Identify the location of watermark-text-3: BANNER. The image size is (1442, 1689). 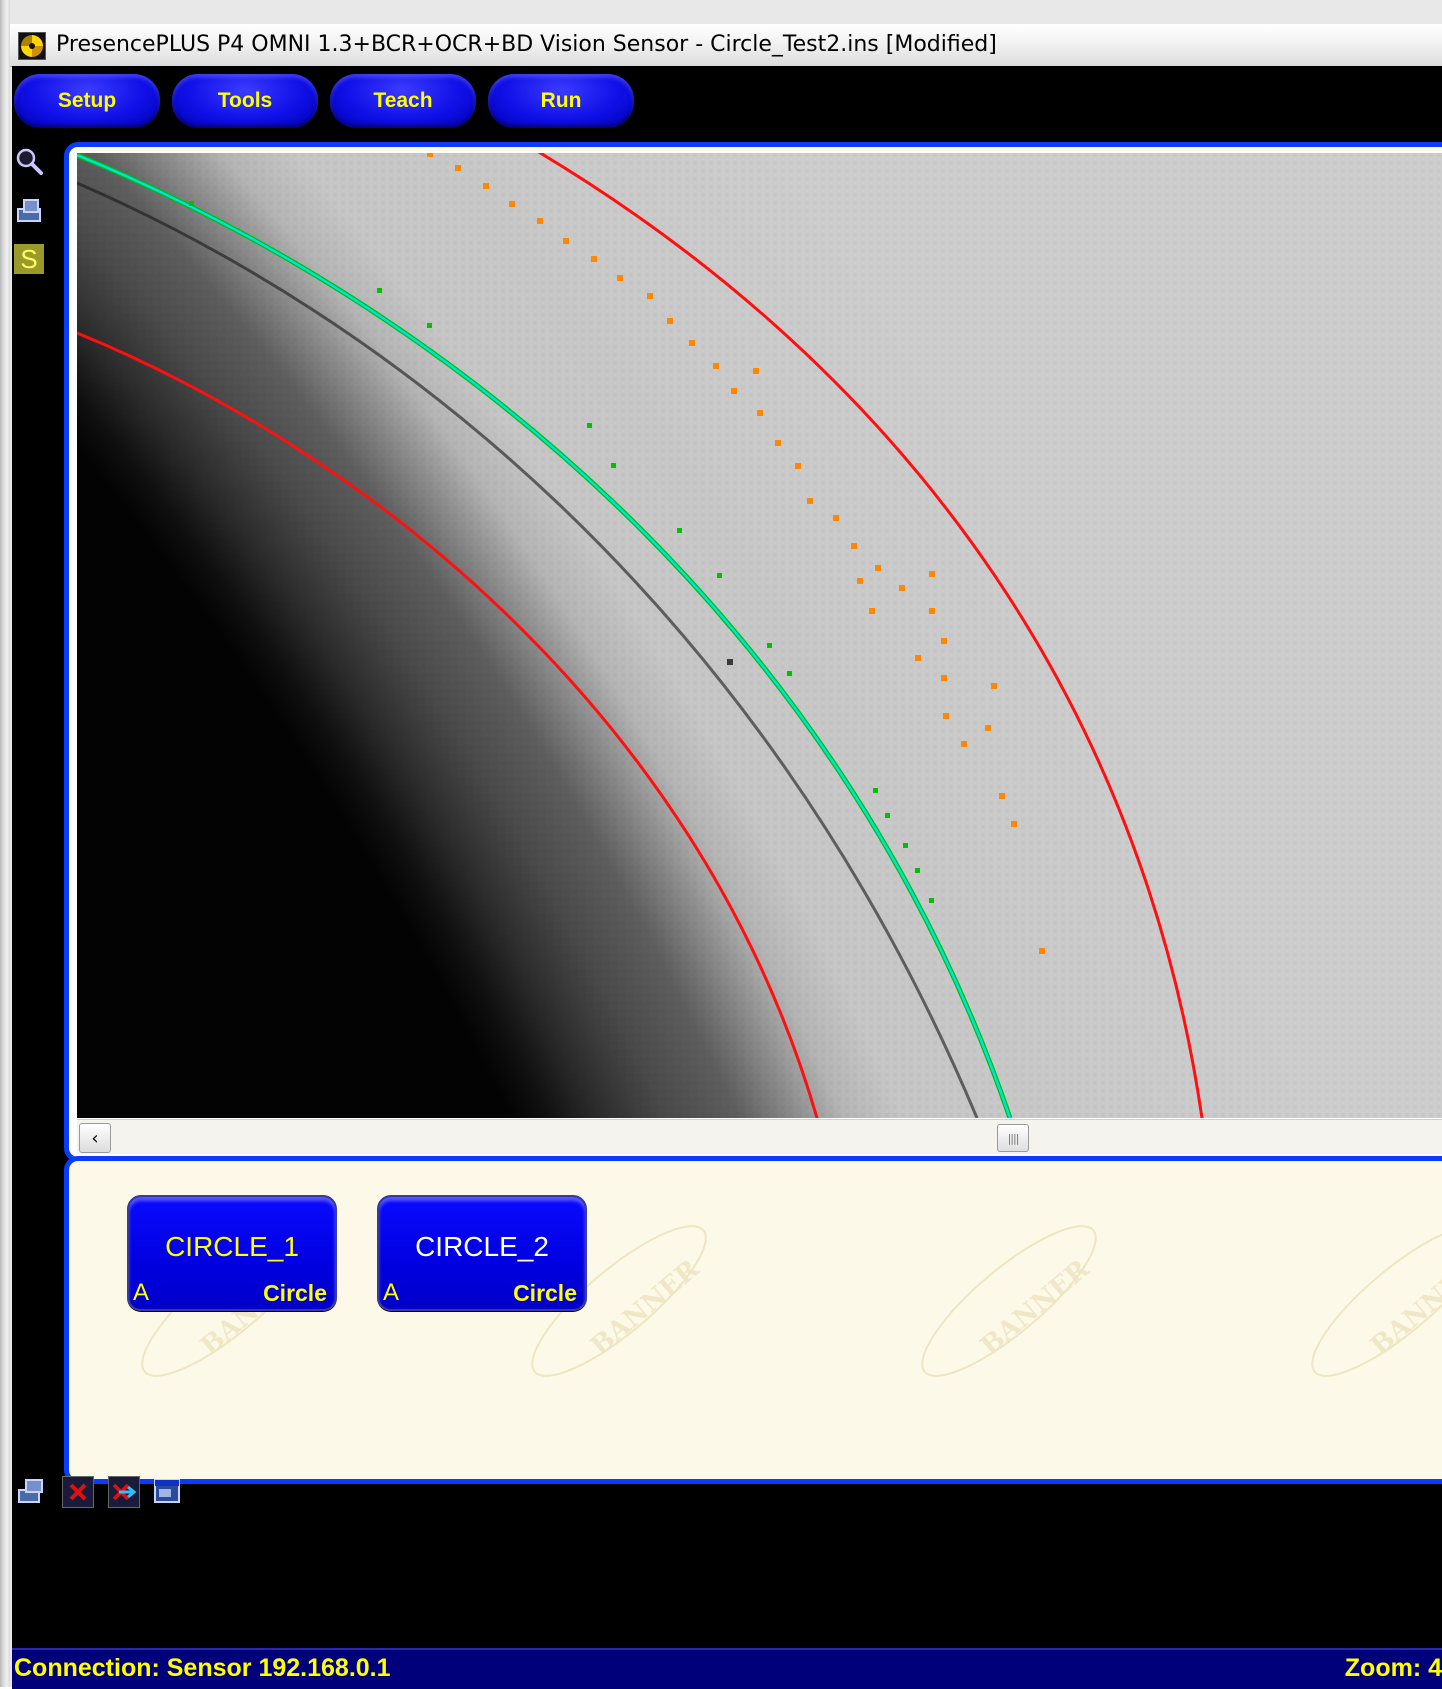
(1035, 1308).